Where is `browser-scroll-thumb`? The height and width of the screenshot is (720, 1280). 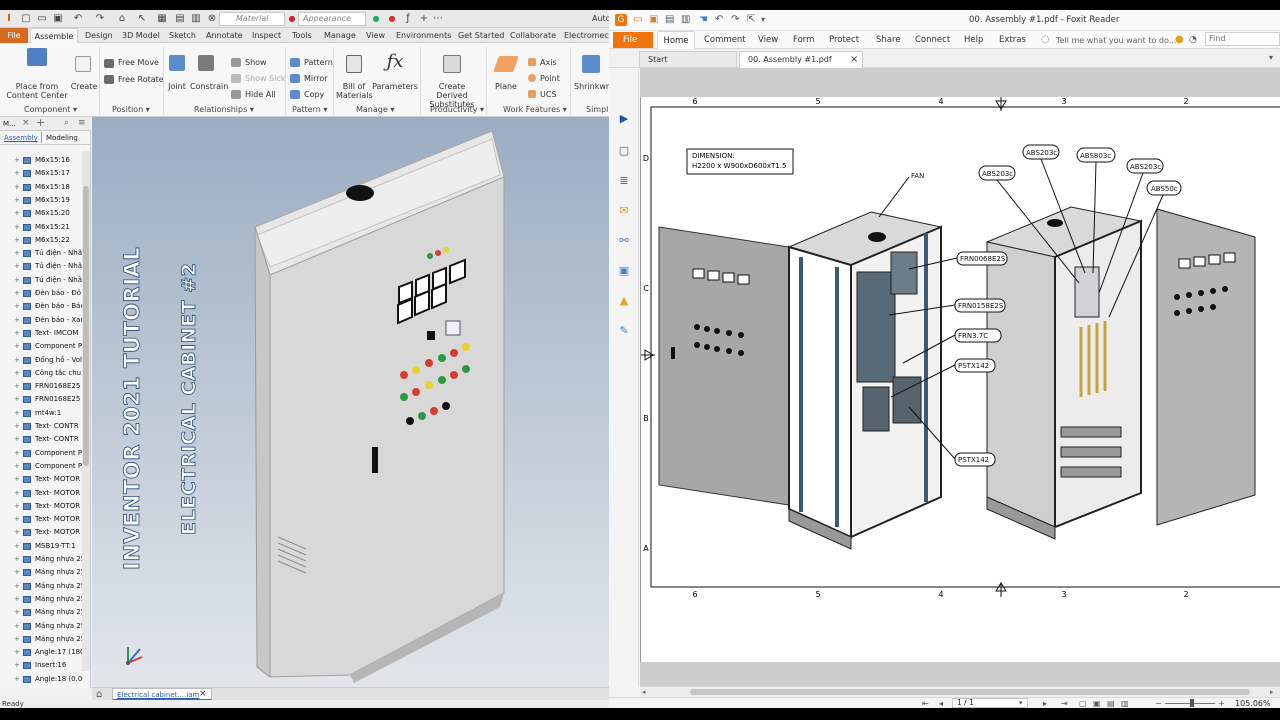
browser-scroll-thumb is located at coordinates (86, 326).